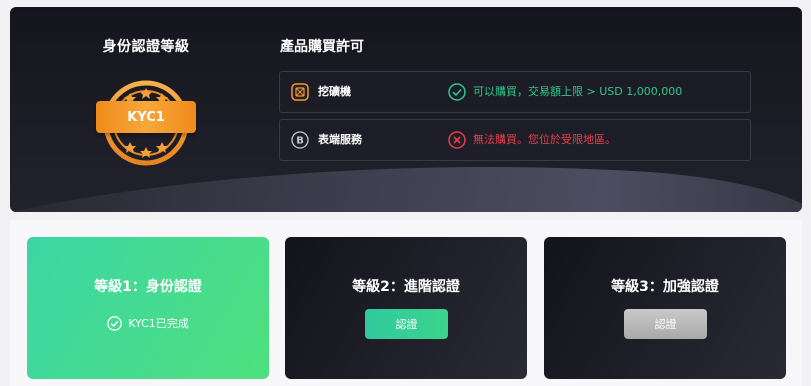 This screenshot has height=386, width=811. I want to click on permission-name: 挖礦機, so click(334, 91).